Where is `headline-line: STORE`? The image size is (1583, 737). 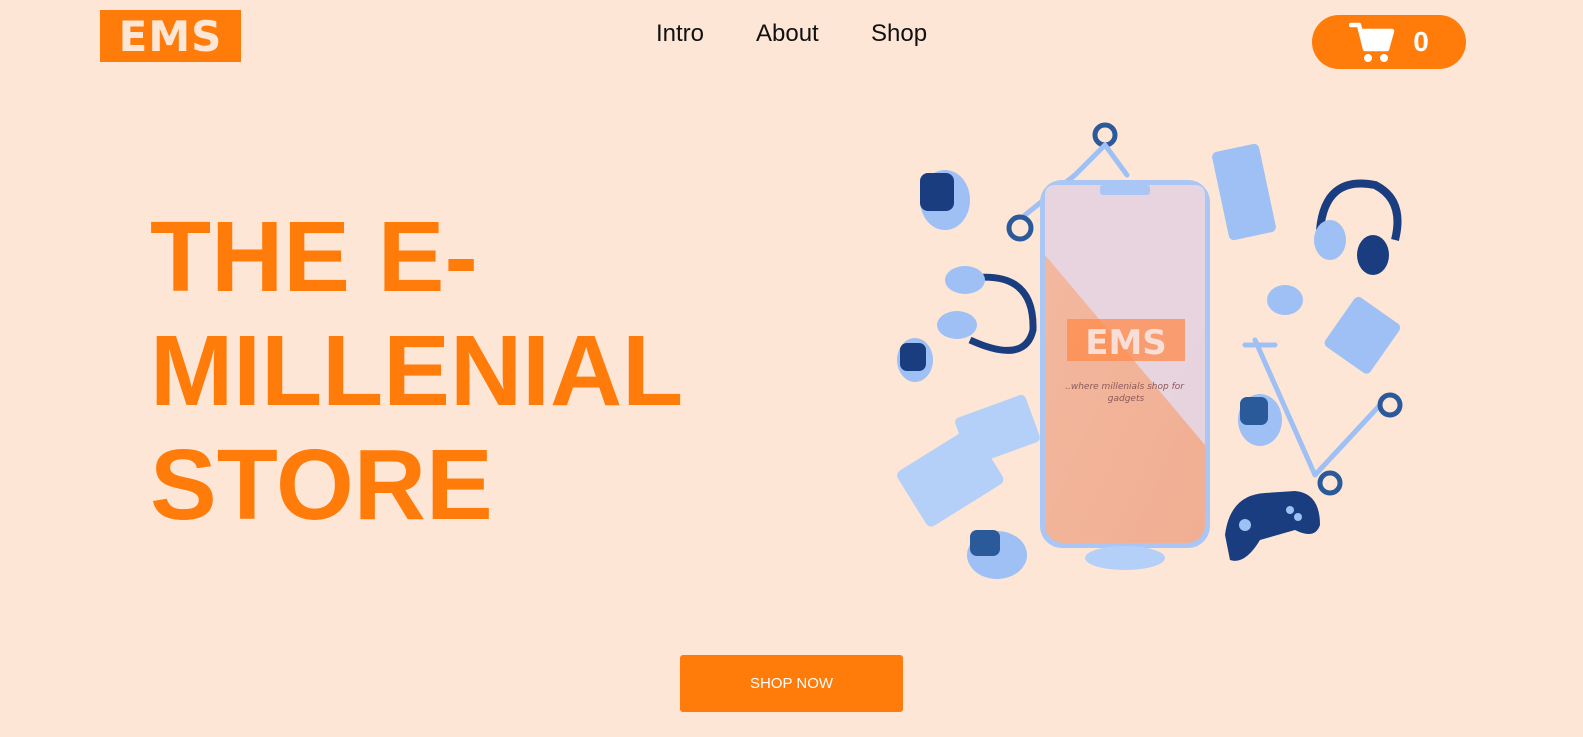 headline-line: STORE is located at coordinates (321, 485).